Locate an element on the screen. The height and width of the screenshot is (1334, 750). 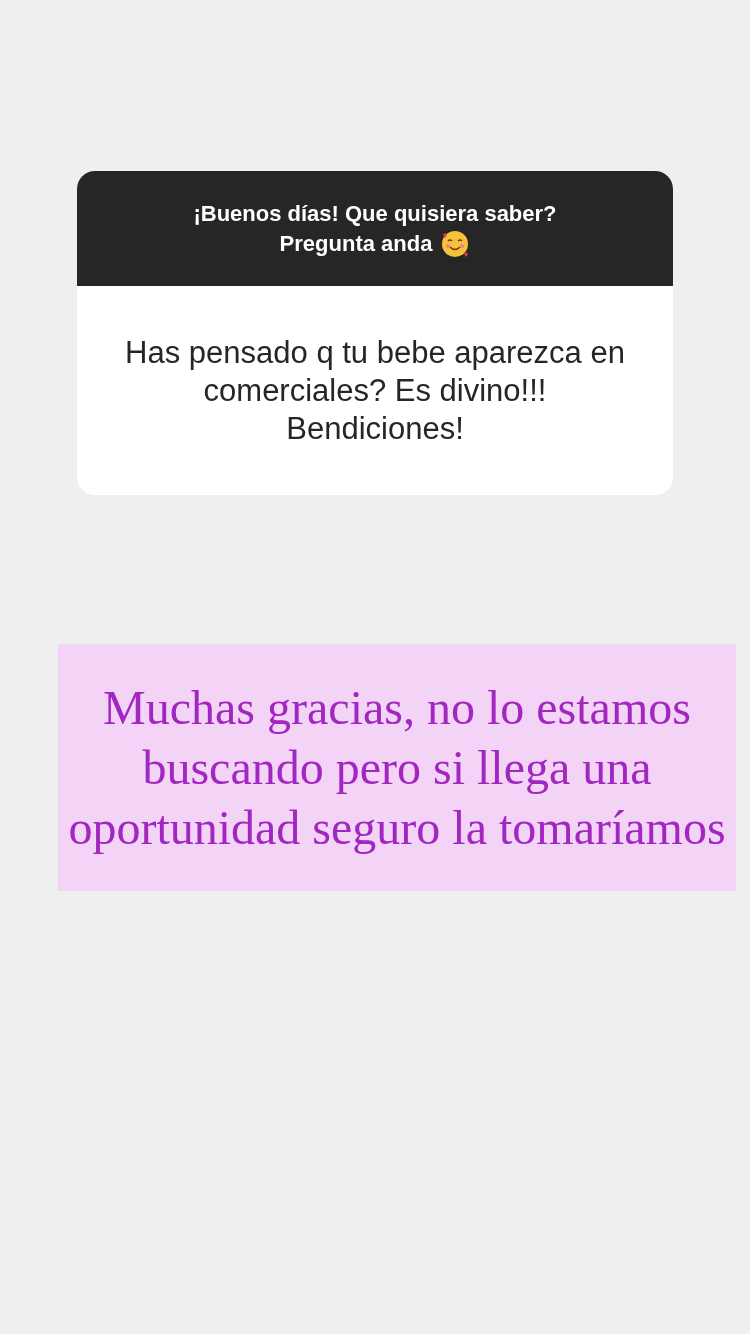
prompt-text: Pregunta anda is located at coordinates (356, 243).